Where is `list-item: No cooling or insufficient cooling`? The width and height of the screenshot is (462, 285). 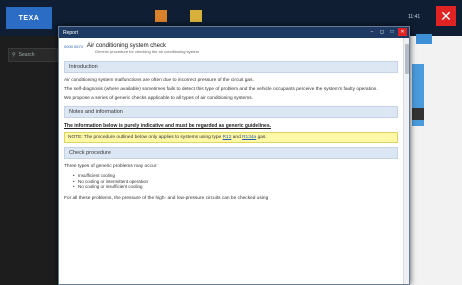 list-item: No cooling or insufficient cooling is located at coordinates (235, 187).